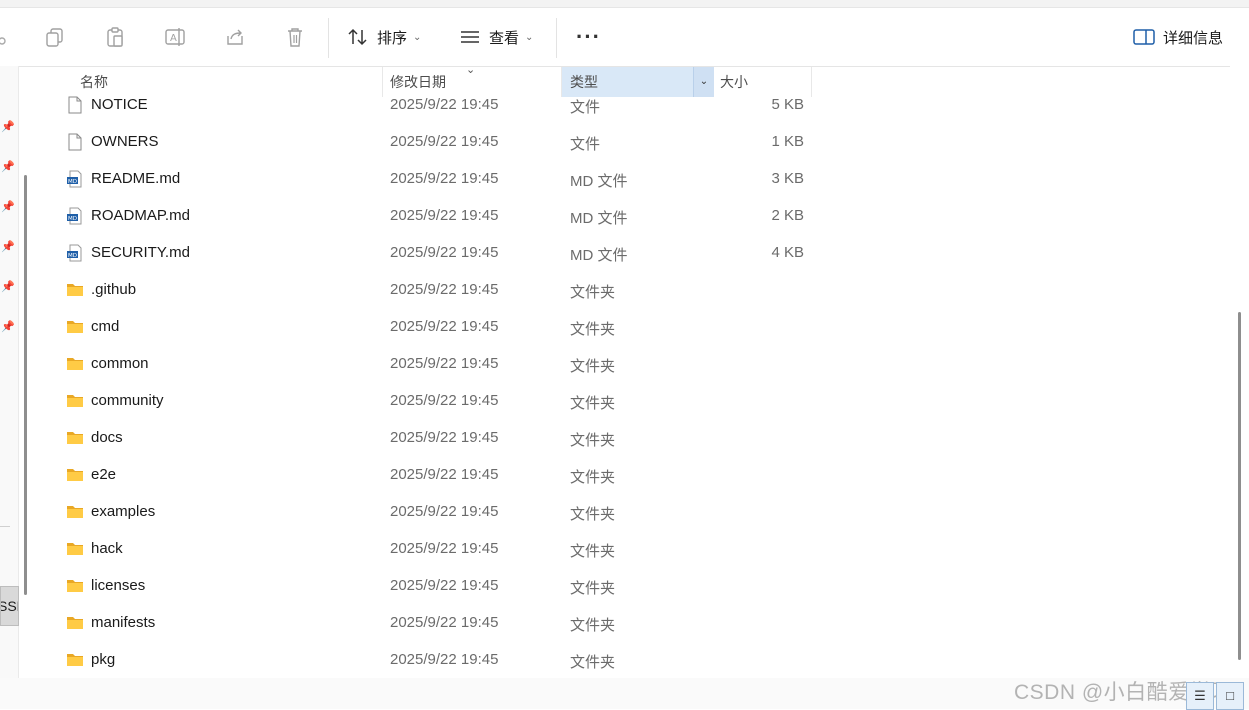  What do you see at coordinates (25, 385) in the screenshot?
I see `nav-scrollbar` at bounding box center [25, 385].